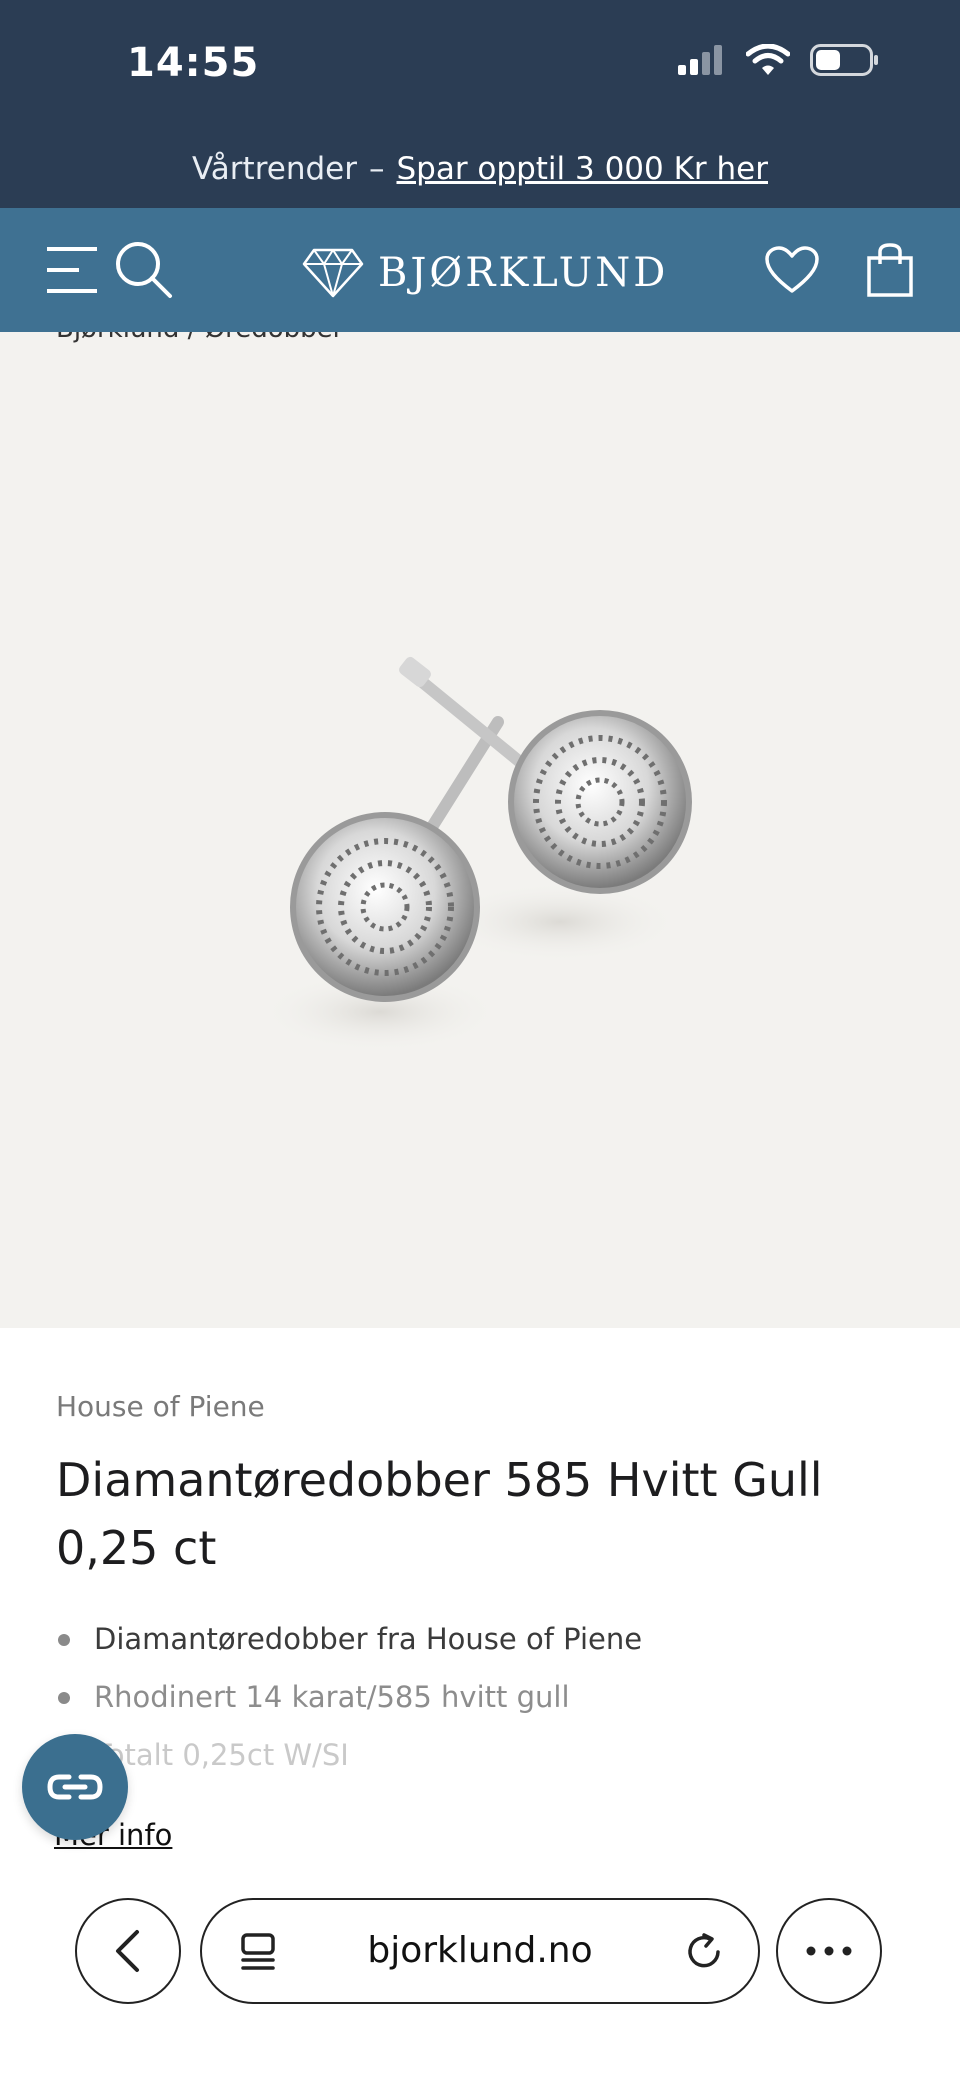 The image size is (960, 2081). I want to click on wifi-icon, so click(768, 59).